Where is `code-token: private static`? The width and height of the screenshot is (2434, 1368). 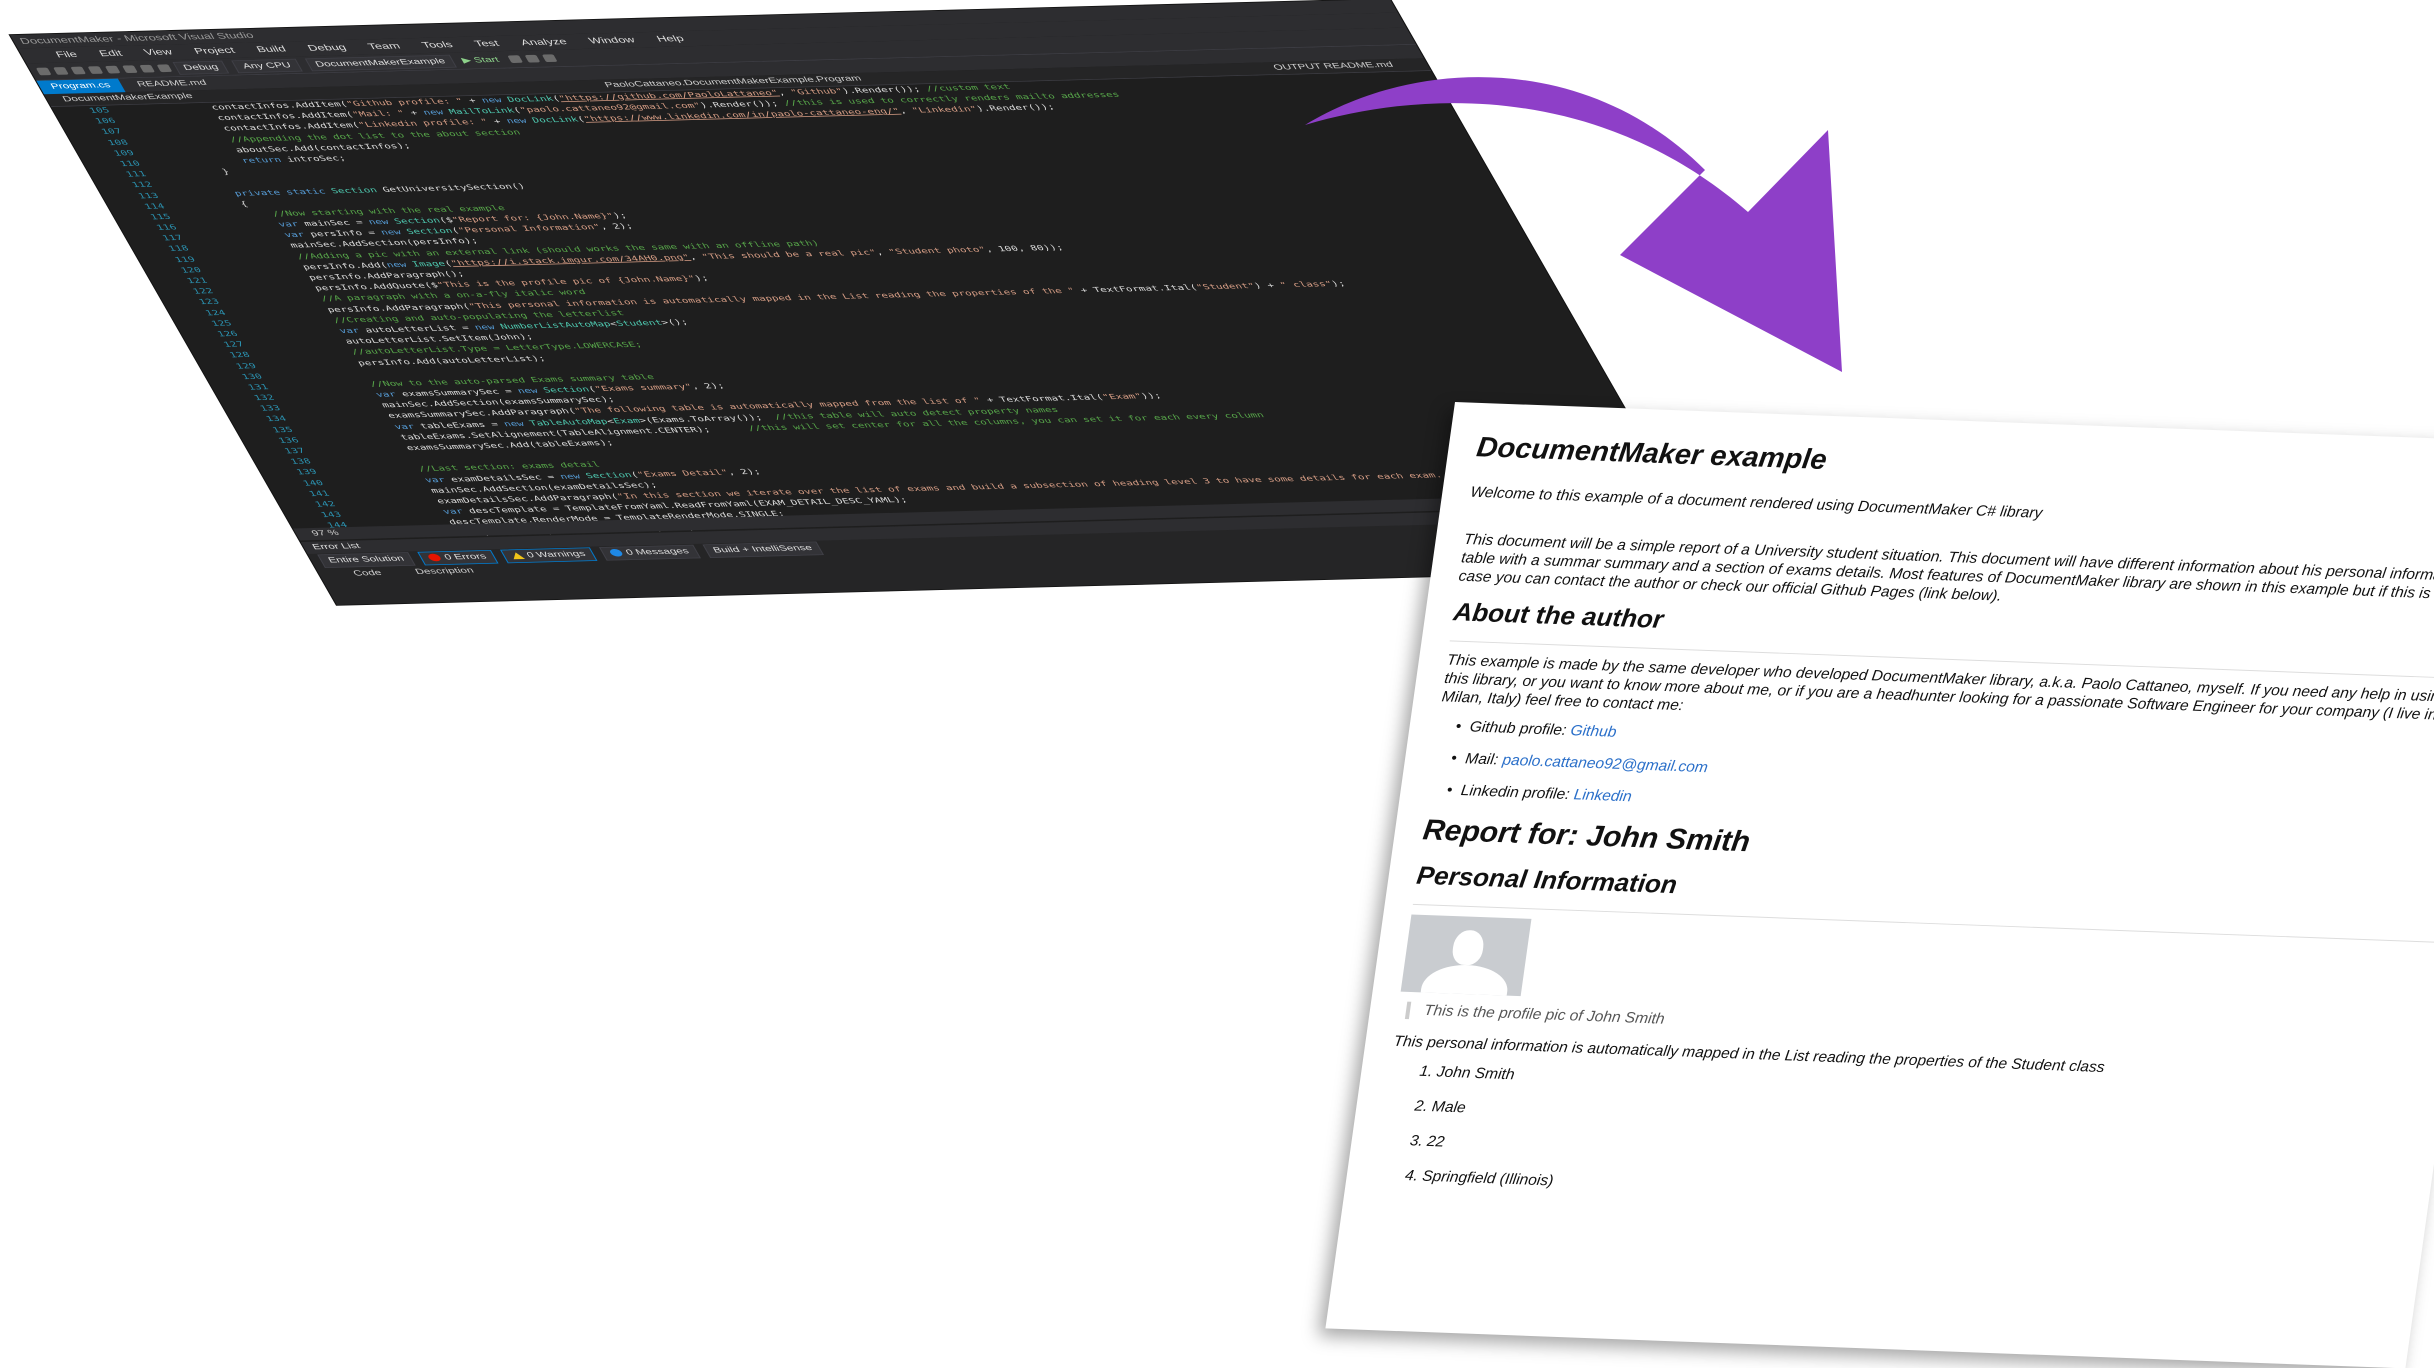
code-token: private static is located at coordinates (257, 193).